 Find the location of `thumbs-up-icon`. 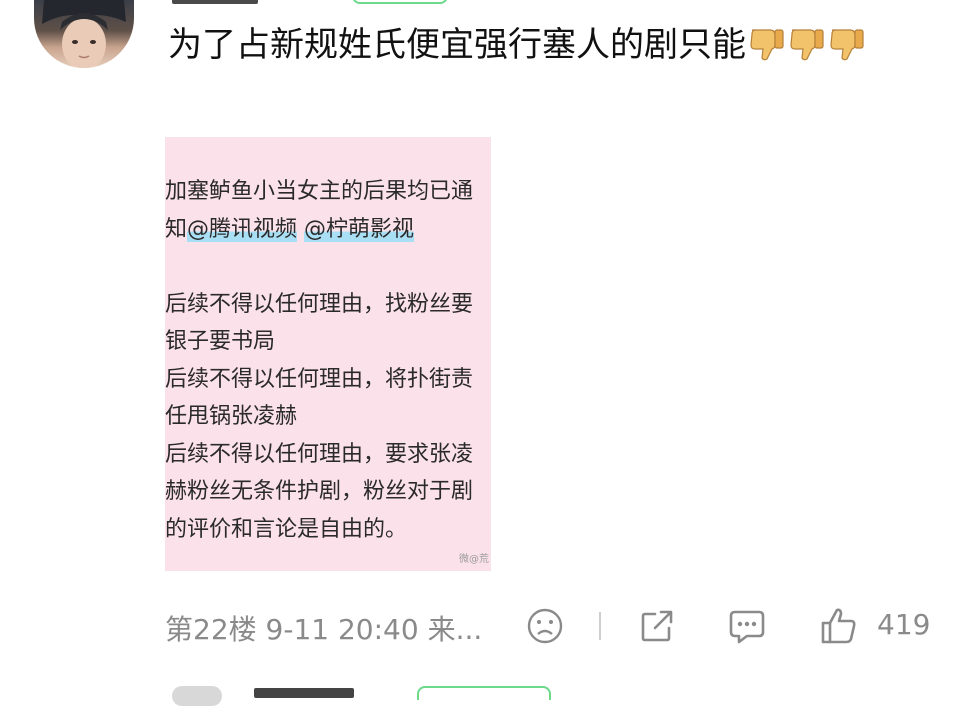

thumbs-up-icon is located at coordinates (839, 626).